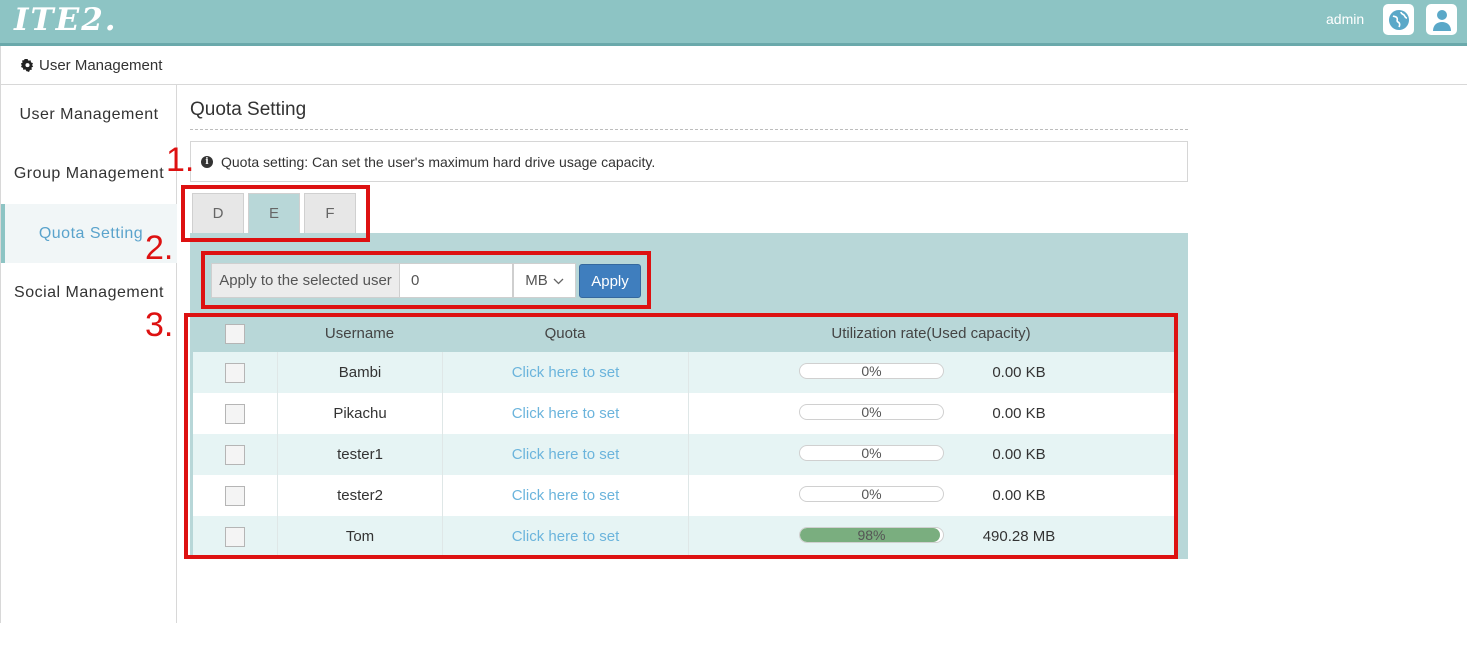  I want to click on annotation-number-1: 1., so click(180, 160).